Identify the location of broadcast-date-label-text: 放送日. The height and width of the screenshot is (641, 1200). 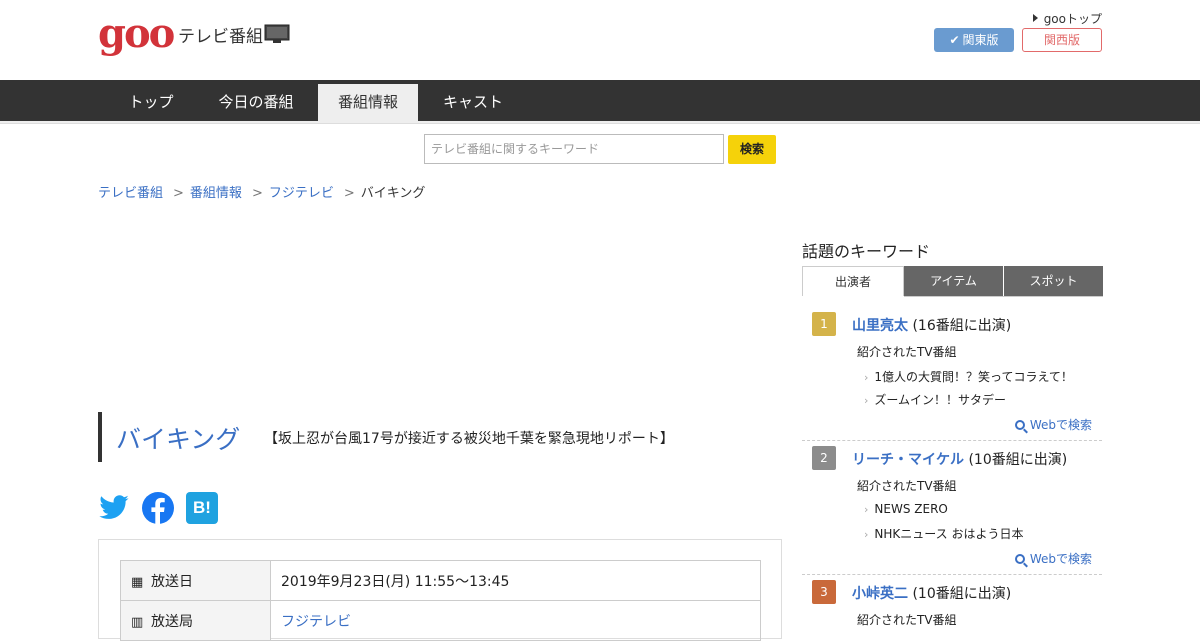
(172, 581).